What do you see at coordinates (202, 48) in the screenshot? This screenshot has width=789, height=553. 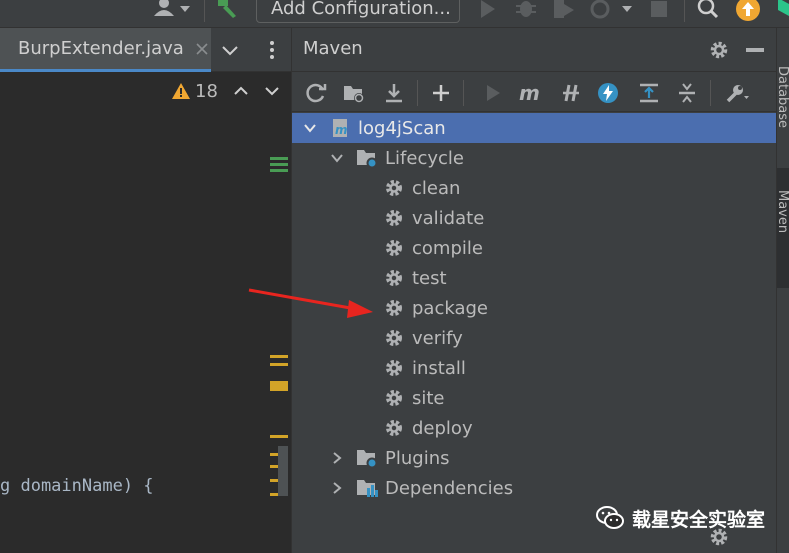 I see `close-icon` at bounding box center [202, 48].